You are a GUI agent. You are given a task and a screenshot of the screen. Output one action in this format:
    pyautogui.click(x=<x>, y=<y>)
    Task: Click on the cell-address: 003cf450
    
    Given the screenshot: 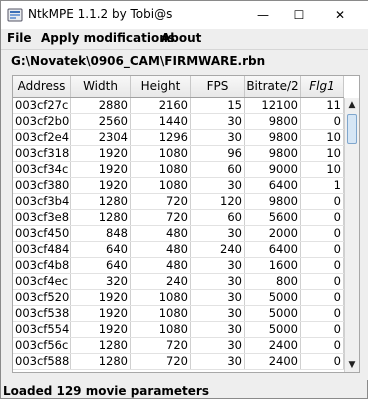 What is the action you would take?
    pyautogui.click(x=42, y=233)
    